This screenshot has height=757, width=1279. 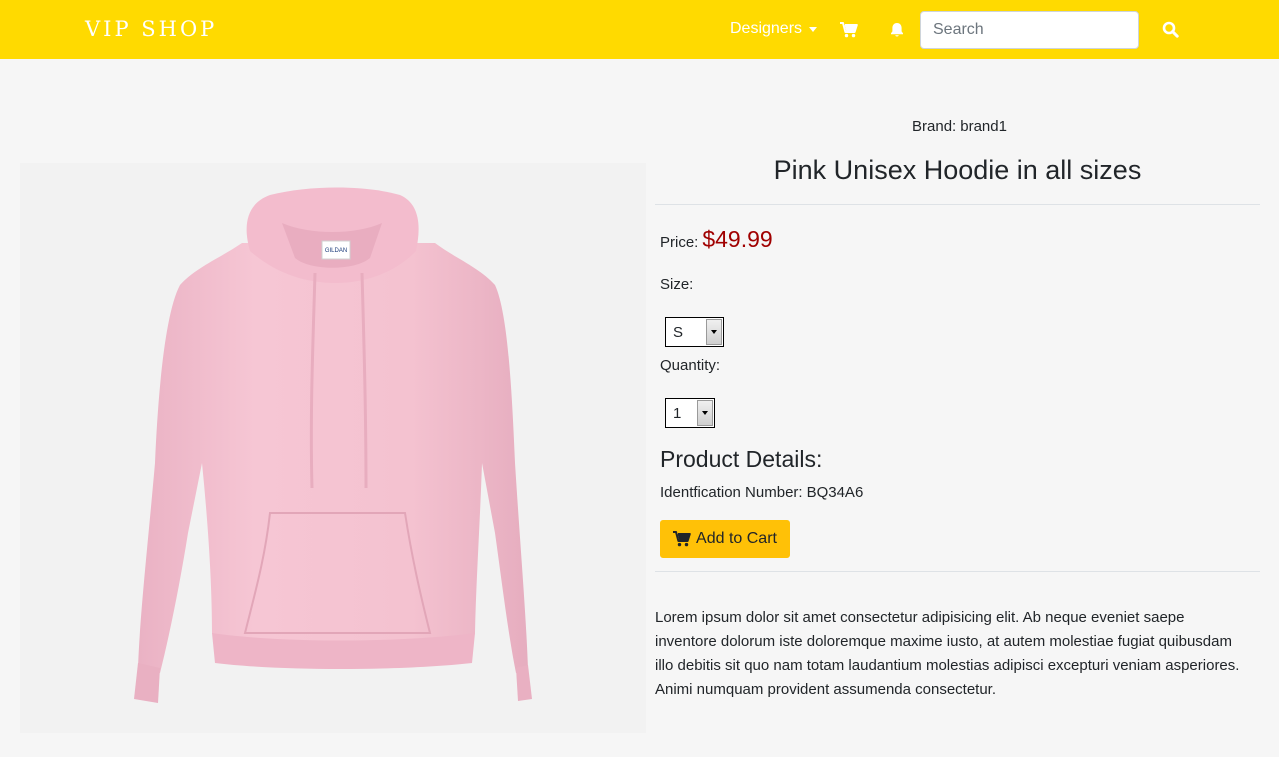 I want to click on brand-value: brand1, so click(x=983, y=126).